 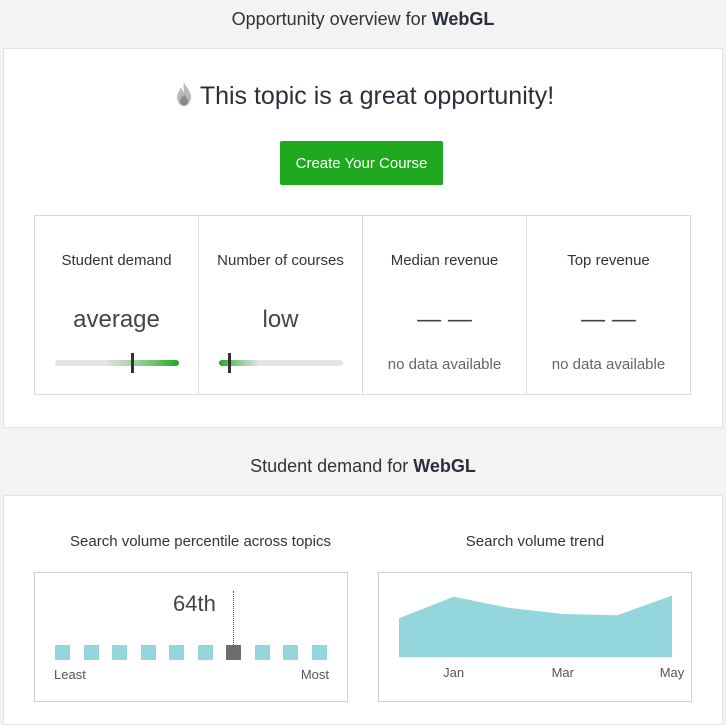 I want to click on fire-icon, so click(x=183, y=94).